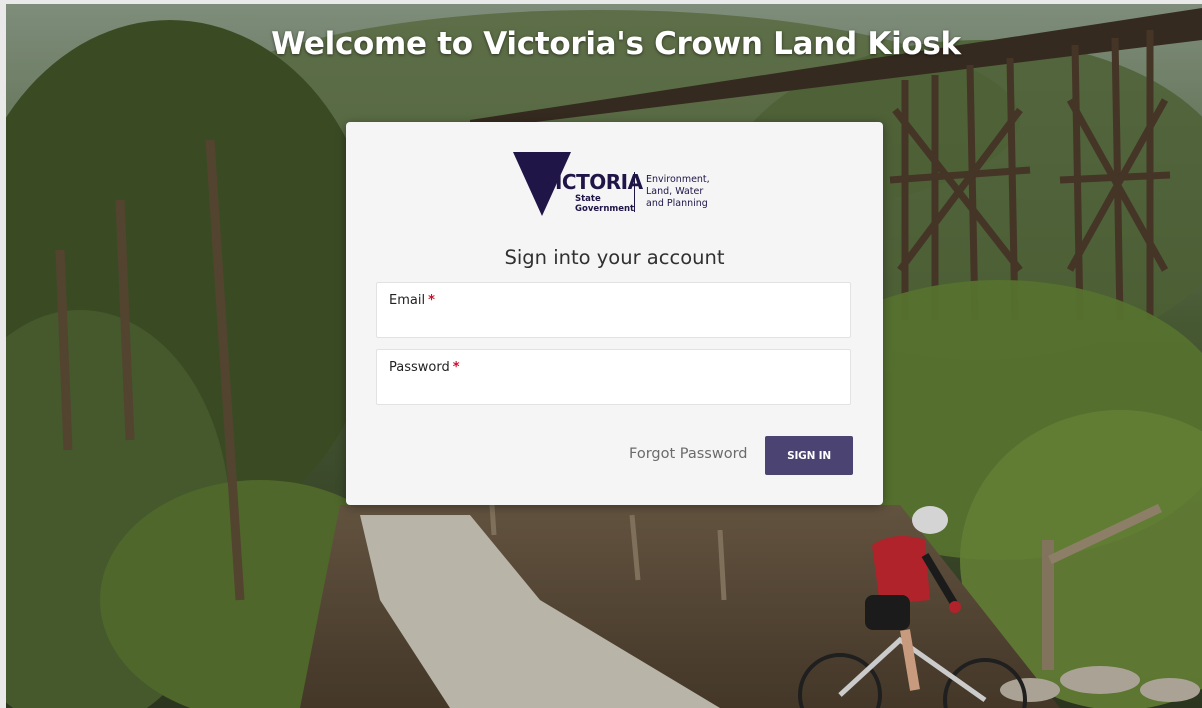  I want to click on password-label: Password *, so click(424, 367).